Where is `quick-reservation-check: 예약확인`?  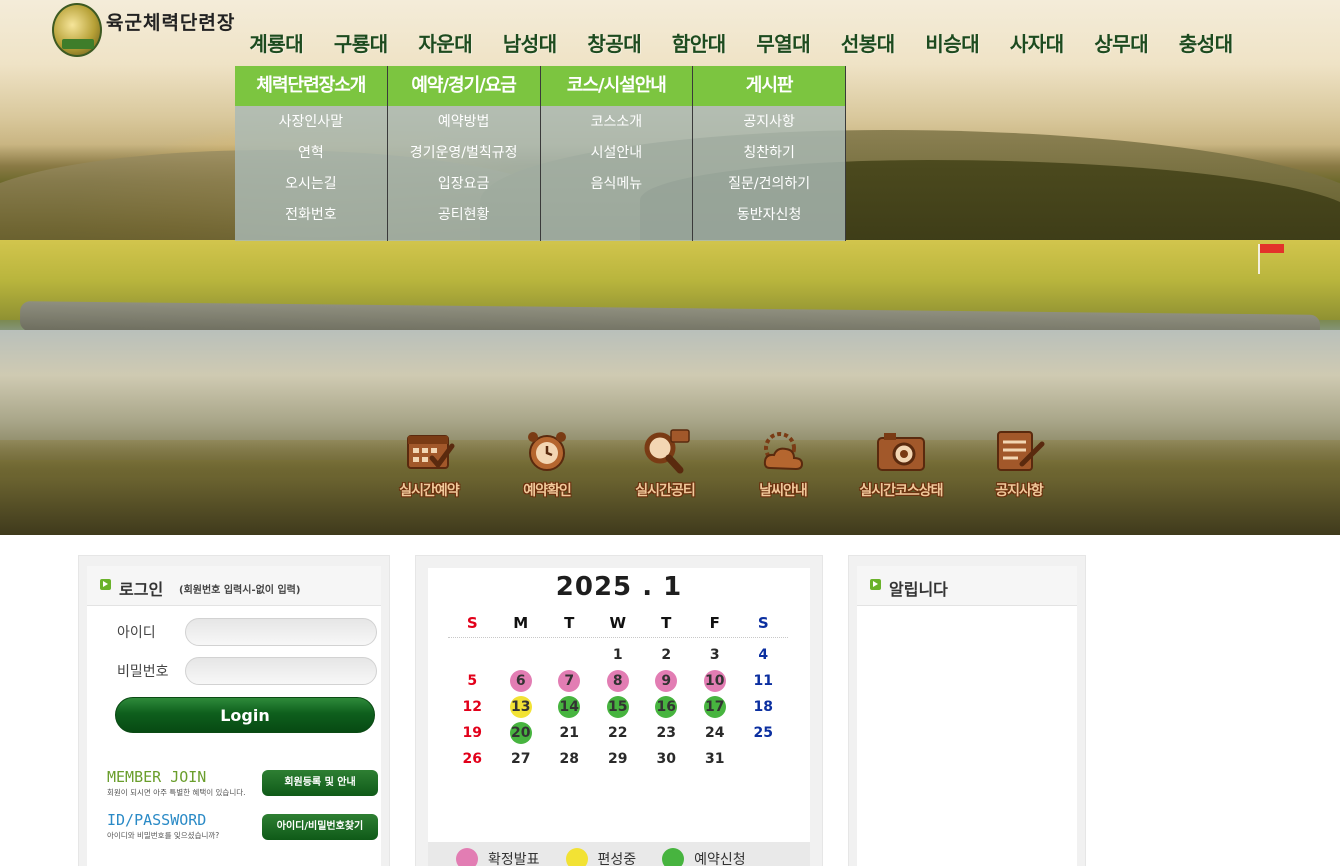
quick-reservation-check: 예약확인 is located at coordinates (547, 464).